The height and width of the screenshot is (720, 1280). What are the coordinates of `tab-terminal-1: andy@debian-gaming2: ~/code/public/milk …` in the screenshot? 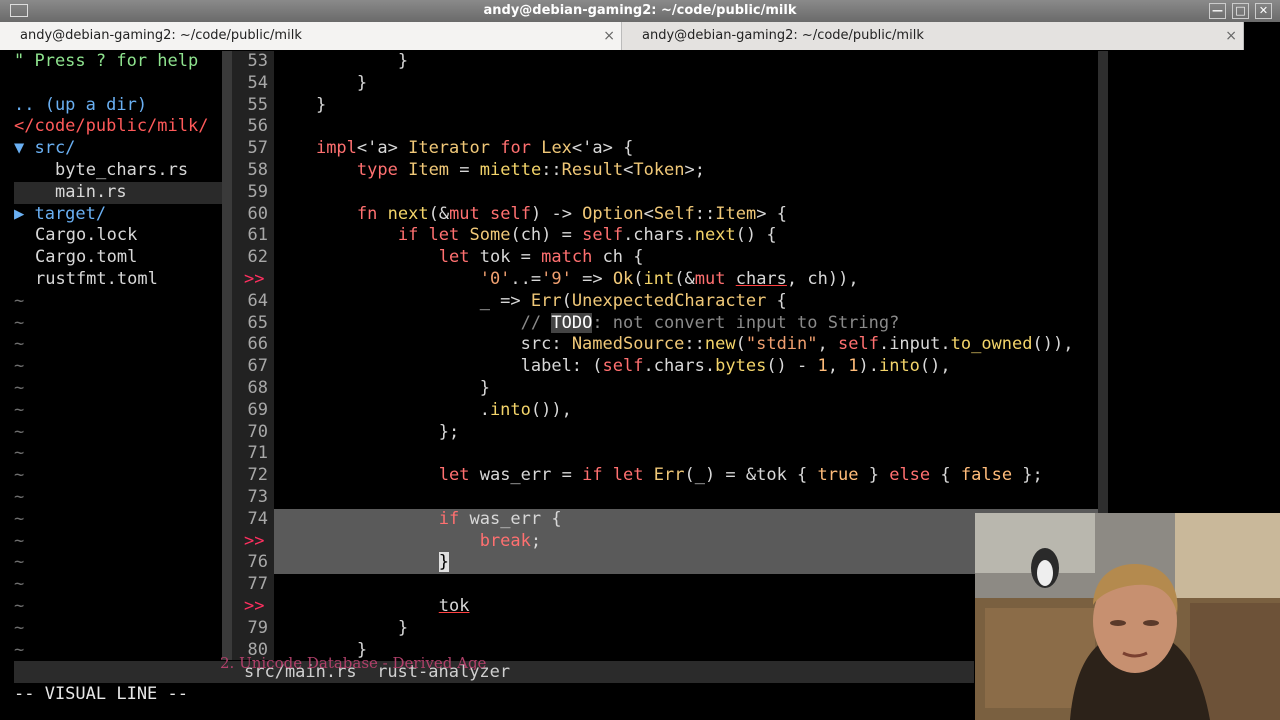 It's located at (311, 36).